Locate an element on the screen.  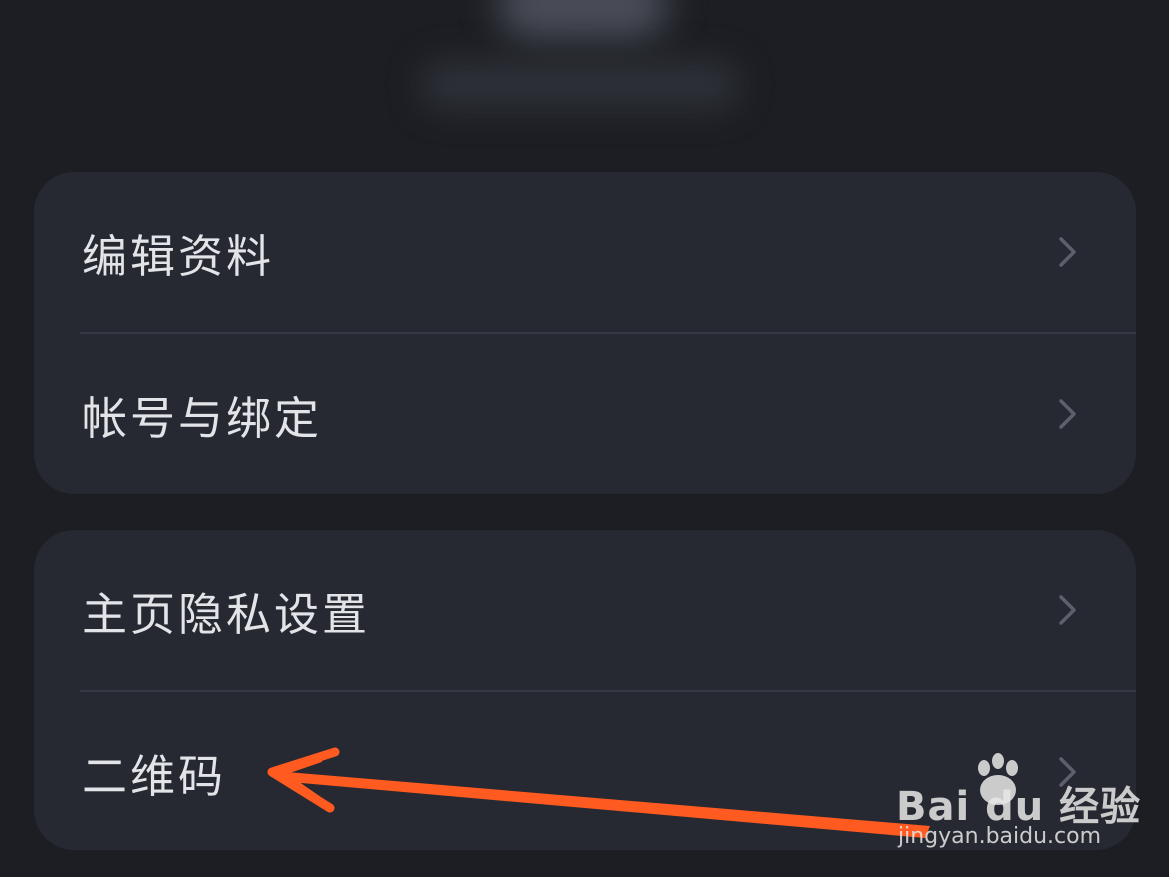
account-binding-label: 帐号与绑定 is located at coordinates (202, 418).